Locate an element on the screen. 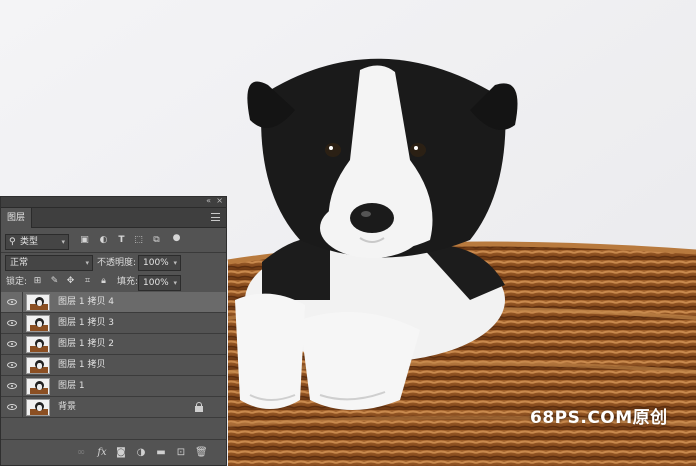 The width and height of the screenshot is (696, 466). adjustment-layer-icon: ◑ is located at coordinates (141, 453).